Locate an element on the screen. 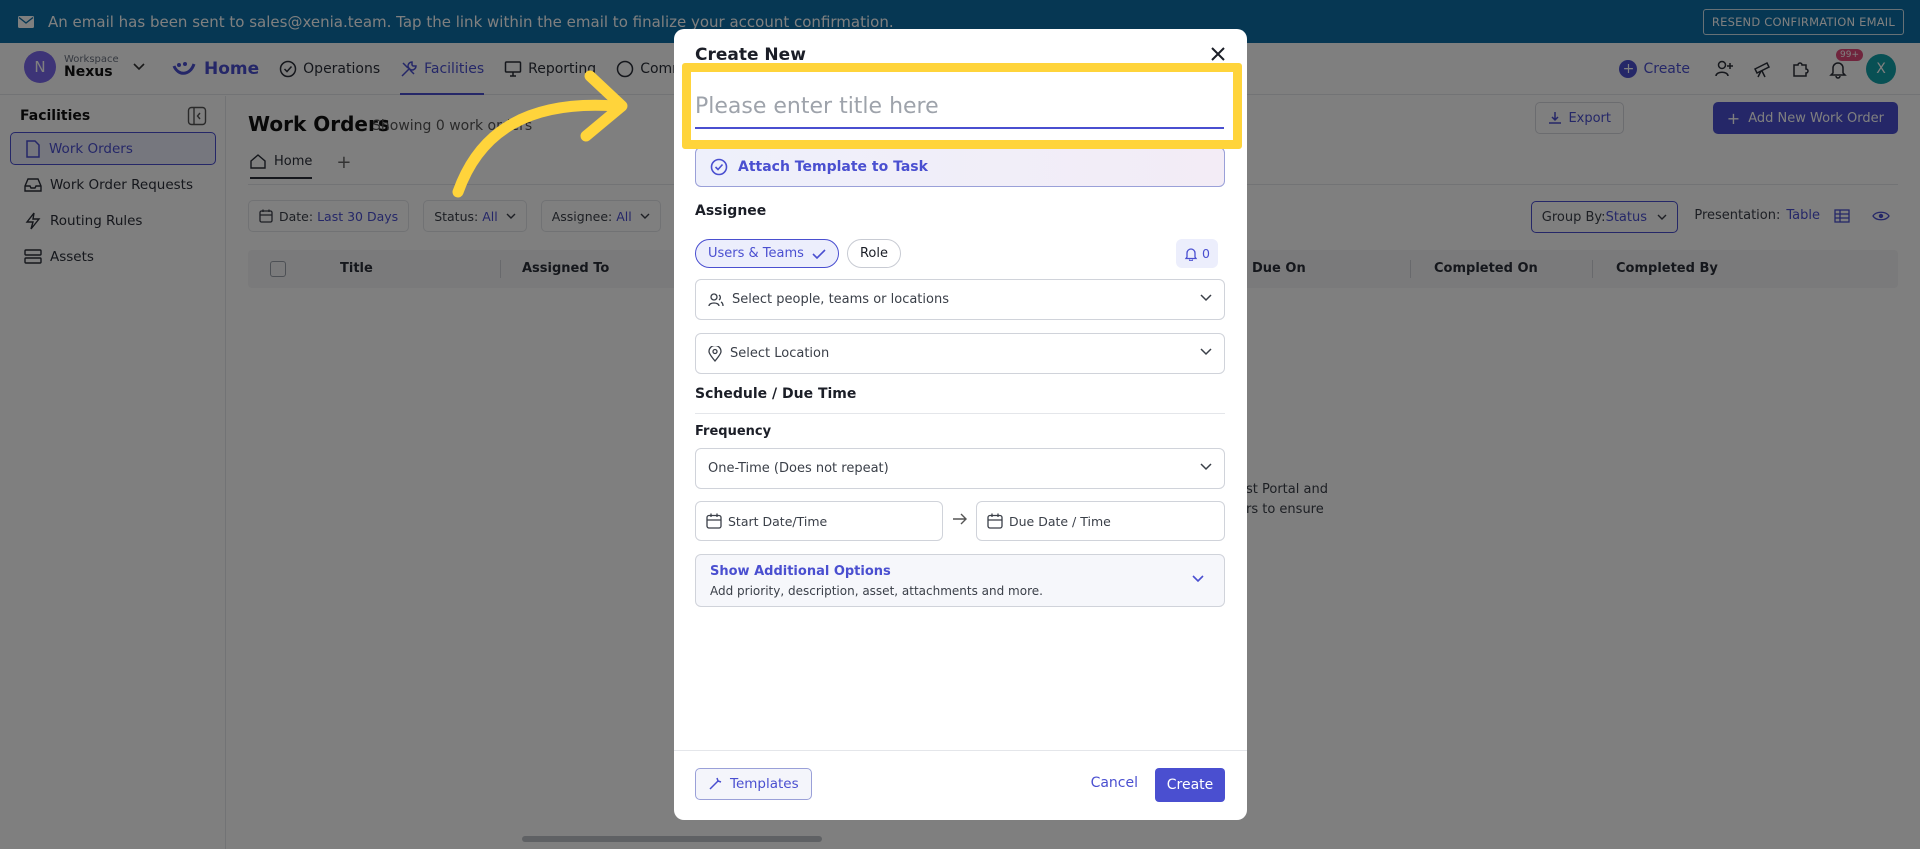  cancel-button: Cancel is located at coordinates (1114, 783).